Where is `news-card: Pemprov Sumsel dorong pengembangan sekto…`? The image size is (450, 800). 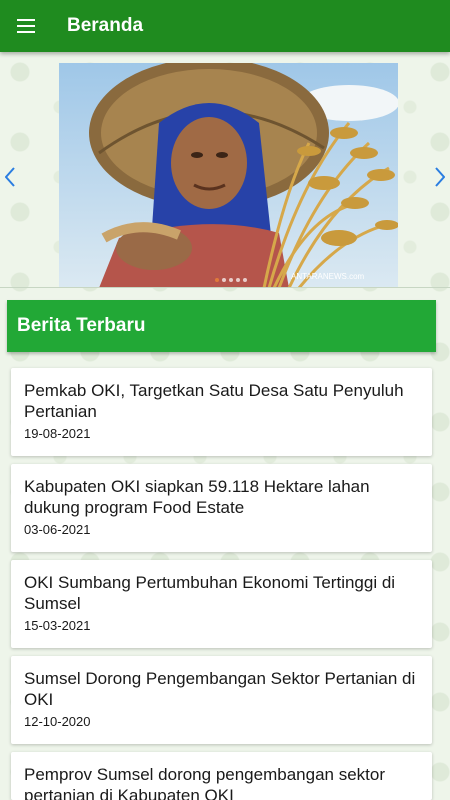 news-card: Pemprov Sumsel dorong pengembangan sekto… is located at coordinates (221, 776).